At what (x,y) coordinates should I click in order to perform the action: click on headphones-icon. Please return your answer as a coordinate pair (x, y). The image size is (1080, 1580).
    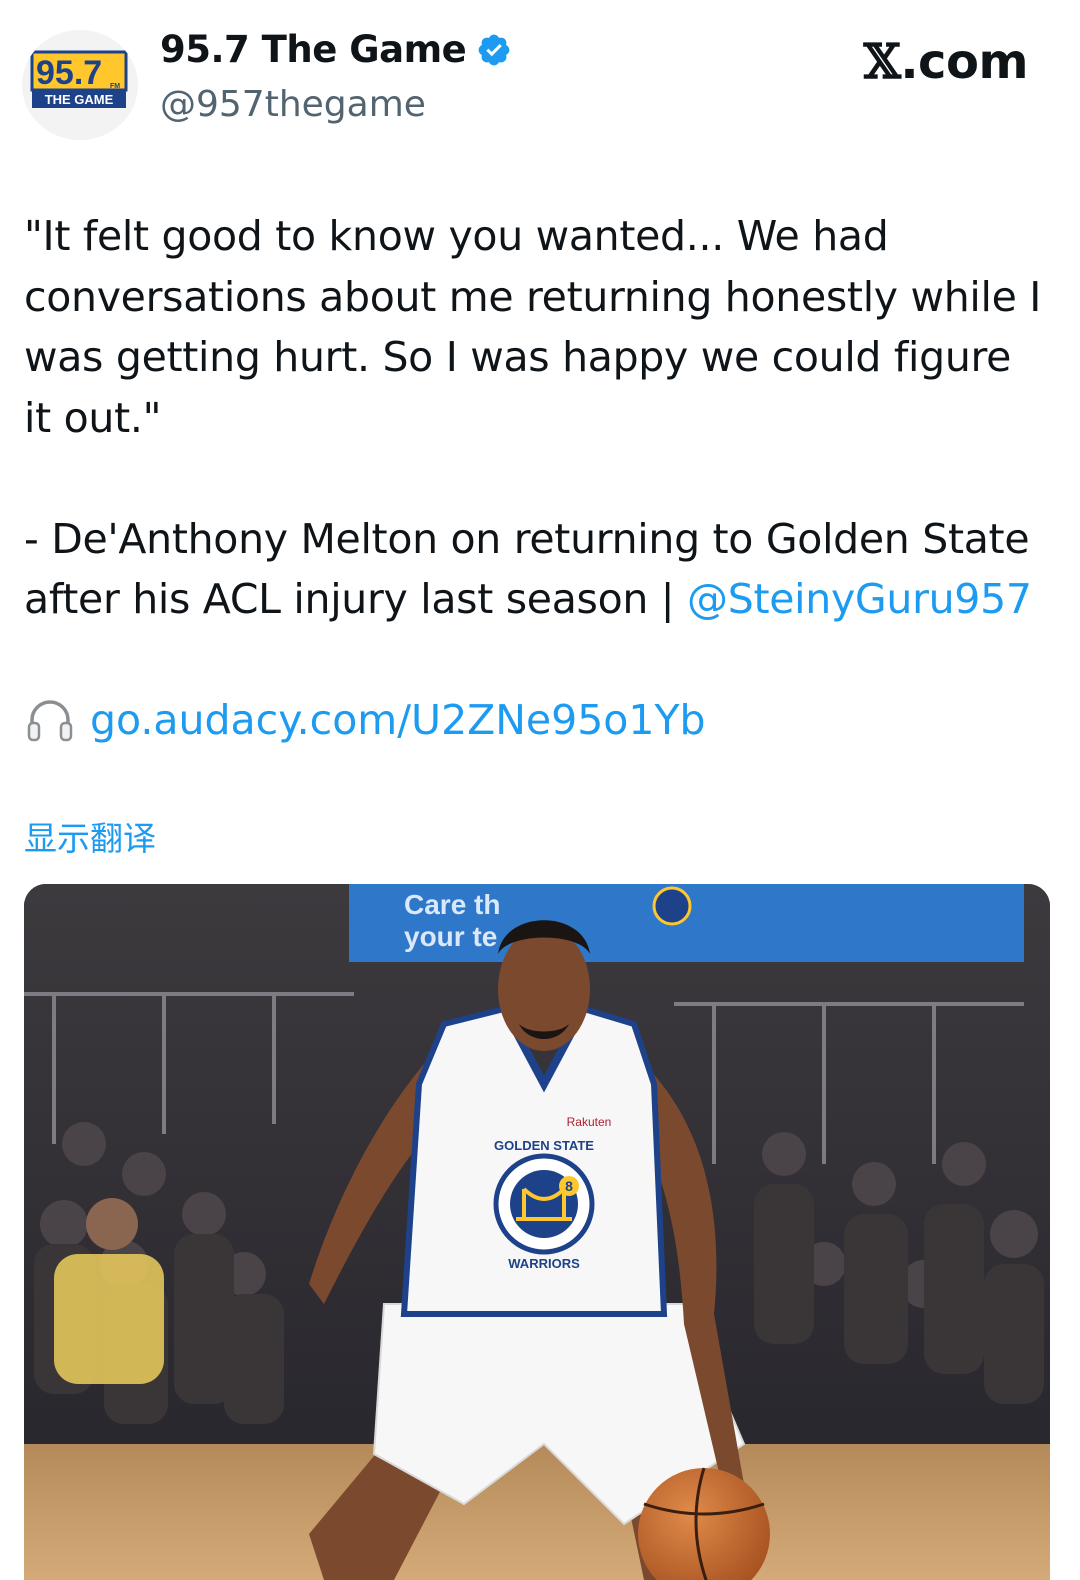
    Looking at the image, I should click on (50, 721).